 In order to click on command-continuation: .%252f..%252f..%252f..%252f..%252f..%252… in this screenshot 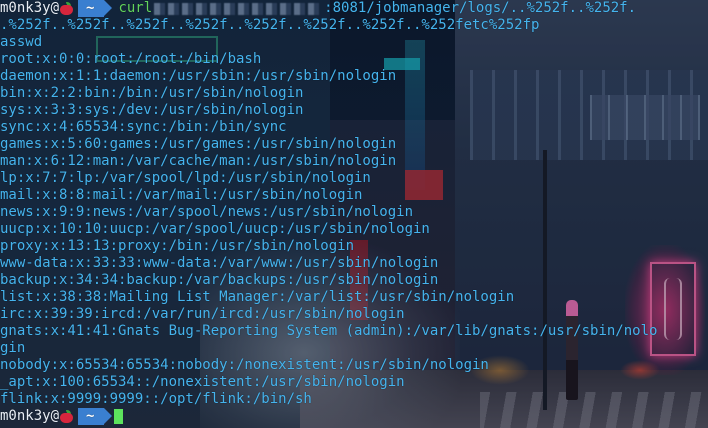, I will do `click(270, 25)`.